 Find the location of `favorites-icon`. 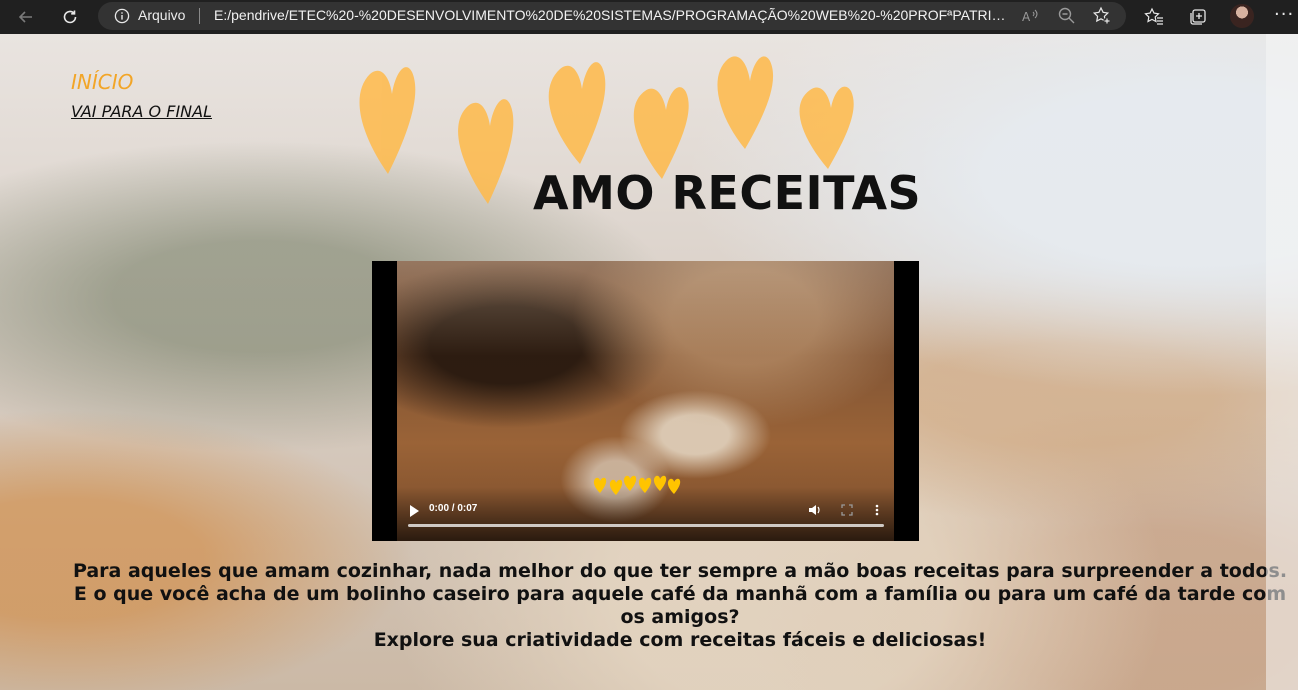

favorites-icon is located at coordinates (1153, 16).